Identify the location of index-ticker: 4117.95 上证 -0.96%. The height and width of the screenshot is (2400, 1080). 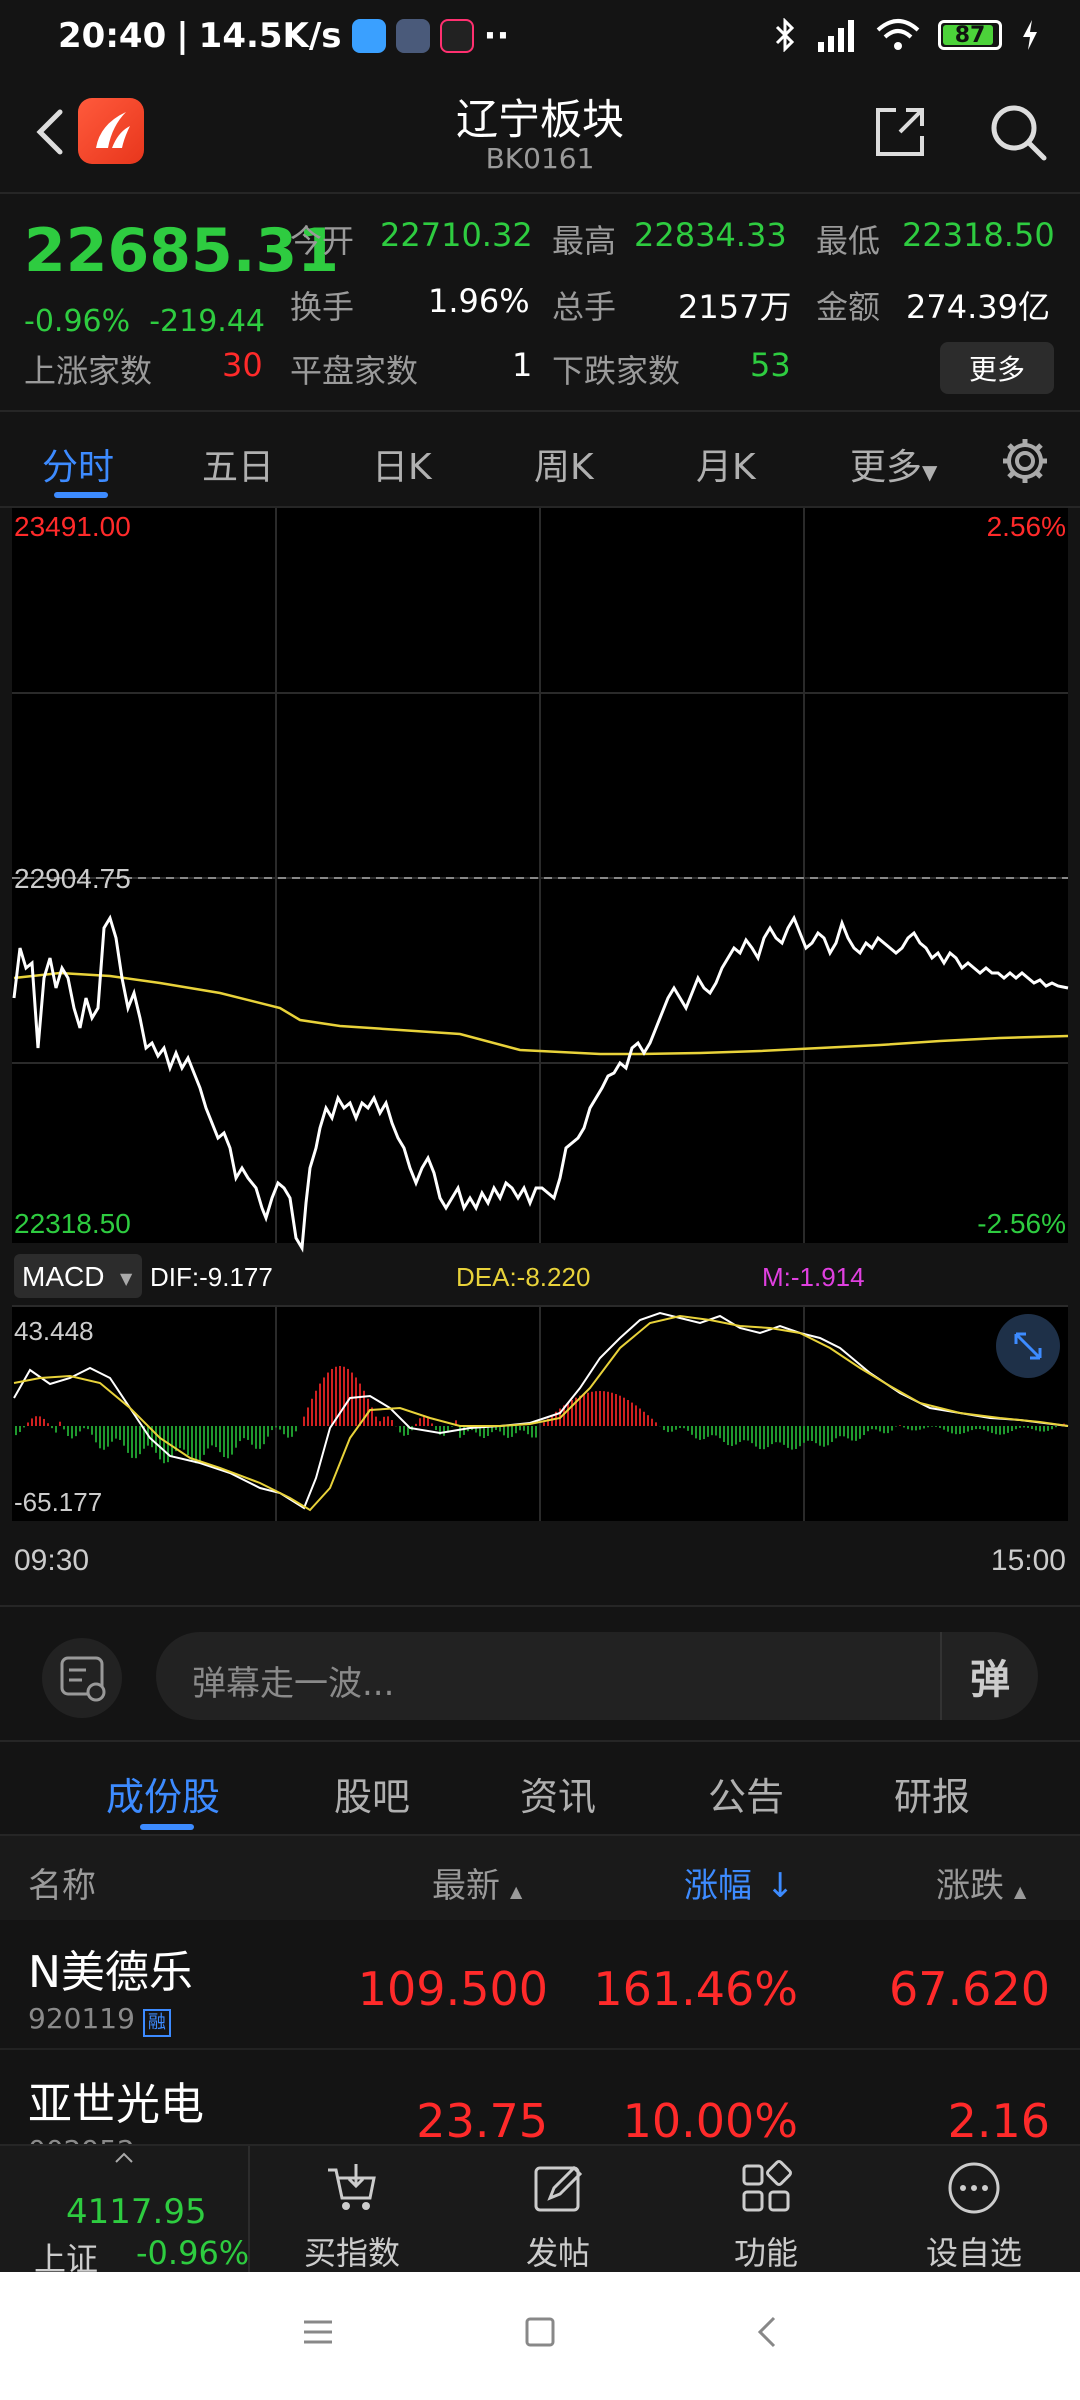
(125, 2212).